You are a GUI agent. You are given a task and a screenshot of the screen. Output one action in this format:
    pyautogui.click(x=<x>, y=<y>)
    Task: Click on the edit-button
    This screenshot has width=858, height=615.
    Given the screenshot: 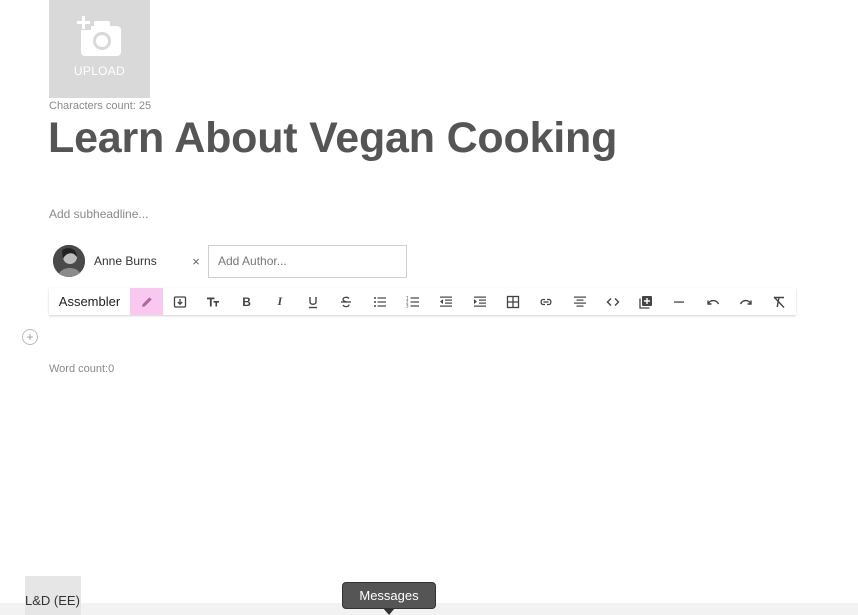 What is the action you would take?
    pyautogui.click(x=147, y=301)
    